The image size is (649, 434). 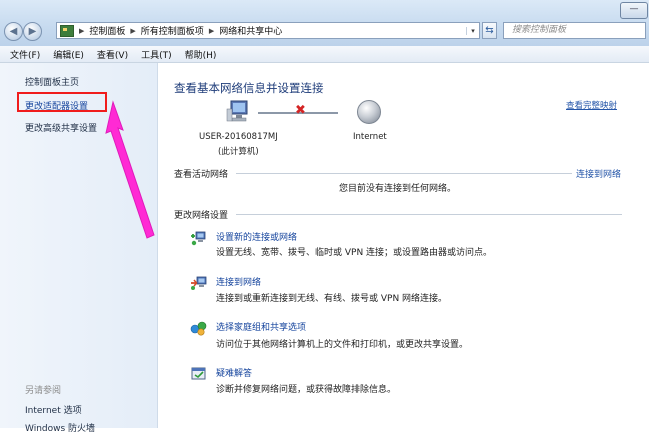 I want to click on address-dropdown-icon: ▾, so click(x=472, y=30).